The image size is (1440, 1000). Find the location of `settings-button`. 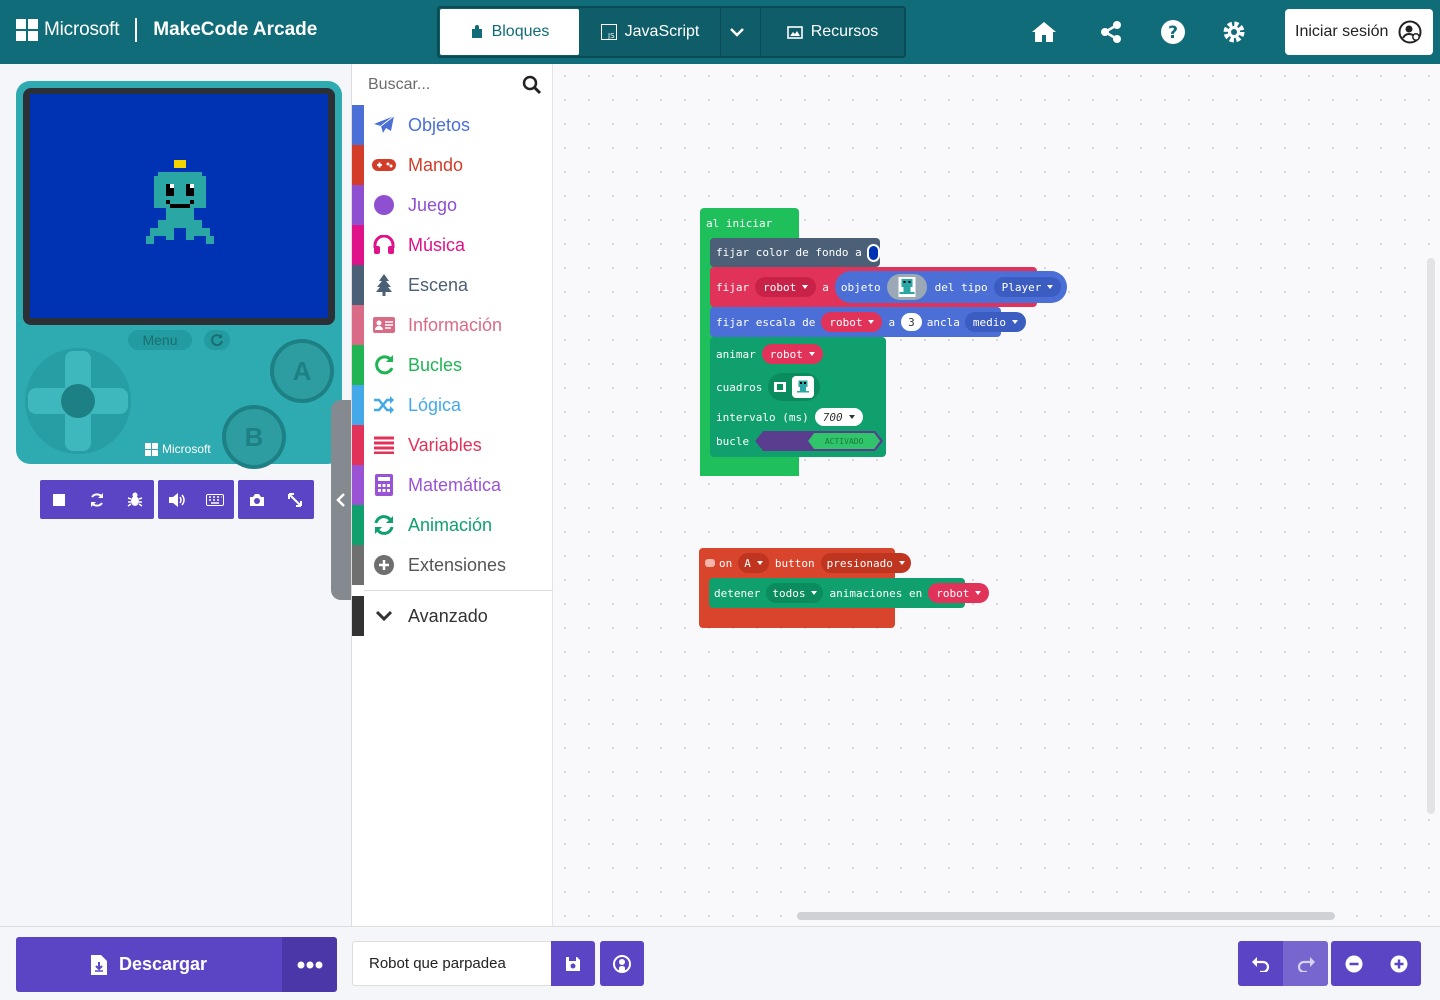

settings-button is located at coordinates (1234, 32).